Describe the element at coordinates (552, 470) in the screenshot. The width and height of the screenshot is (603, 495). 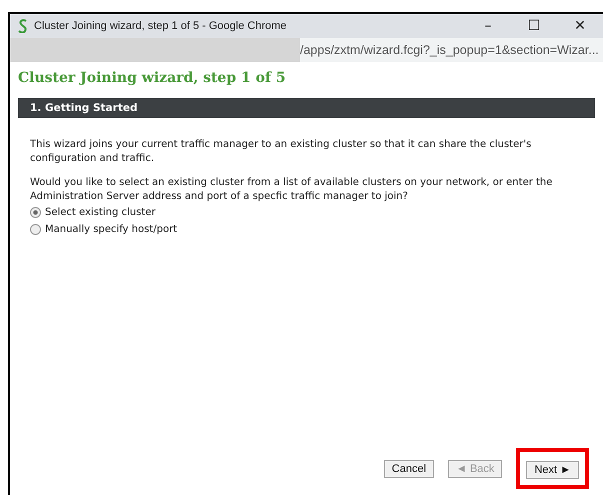
I see `wizard-button: Next ►` at that location.